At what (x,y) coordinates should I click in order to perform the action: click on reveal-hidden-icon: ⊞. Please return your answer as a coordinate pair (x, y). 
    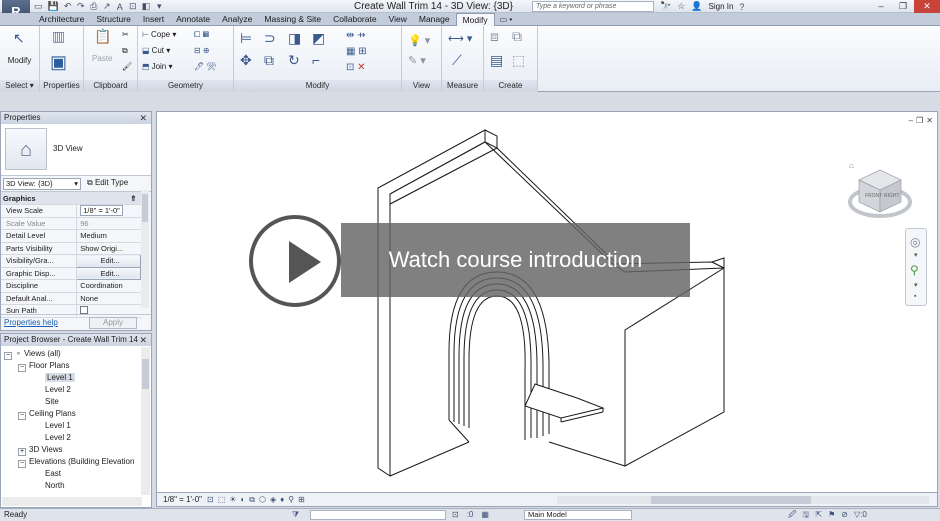
    Looking at the image, I should click on (301, 499).